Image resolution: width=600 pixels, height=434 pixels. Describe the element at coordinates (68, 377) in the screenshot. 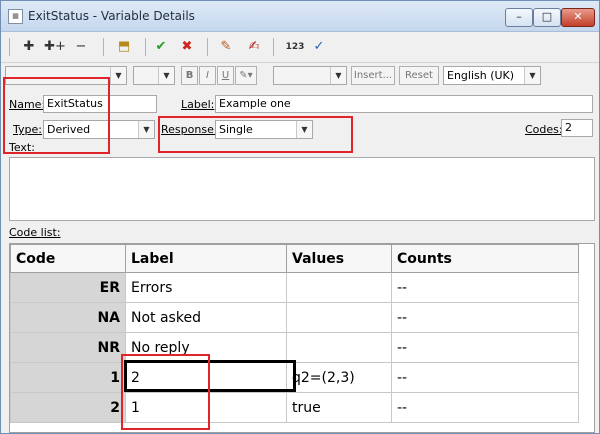

I see `code-cell: 1` at that location.